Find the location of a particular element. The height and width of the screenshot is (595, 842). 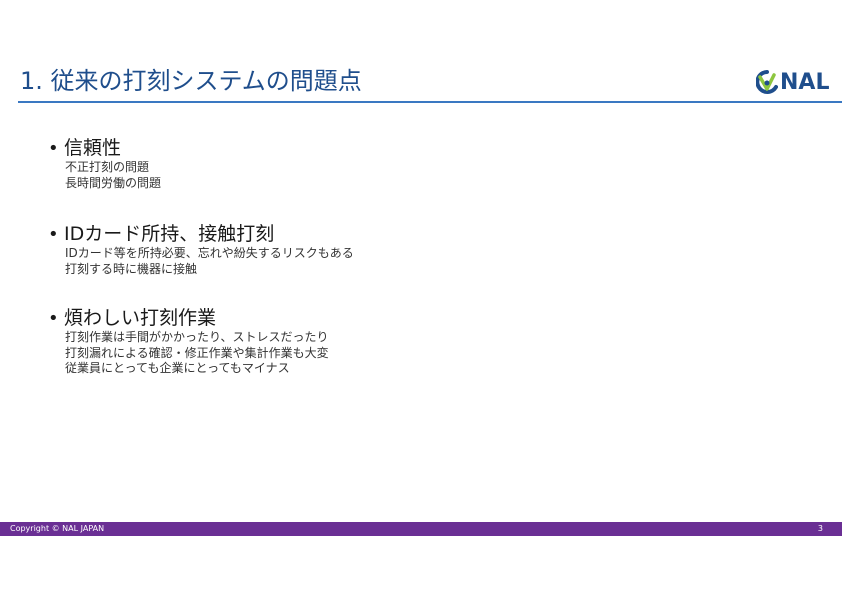

title-rule is located at coordinates (430, 102).